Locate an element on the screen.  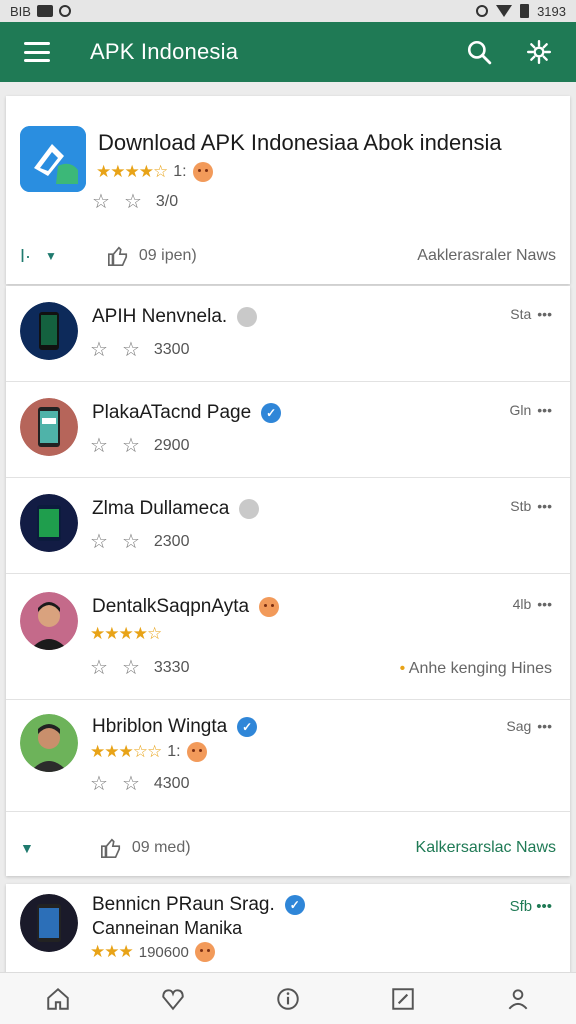
item-time: Sta ••• is located at coordinates (531, 314).